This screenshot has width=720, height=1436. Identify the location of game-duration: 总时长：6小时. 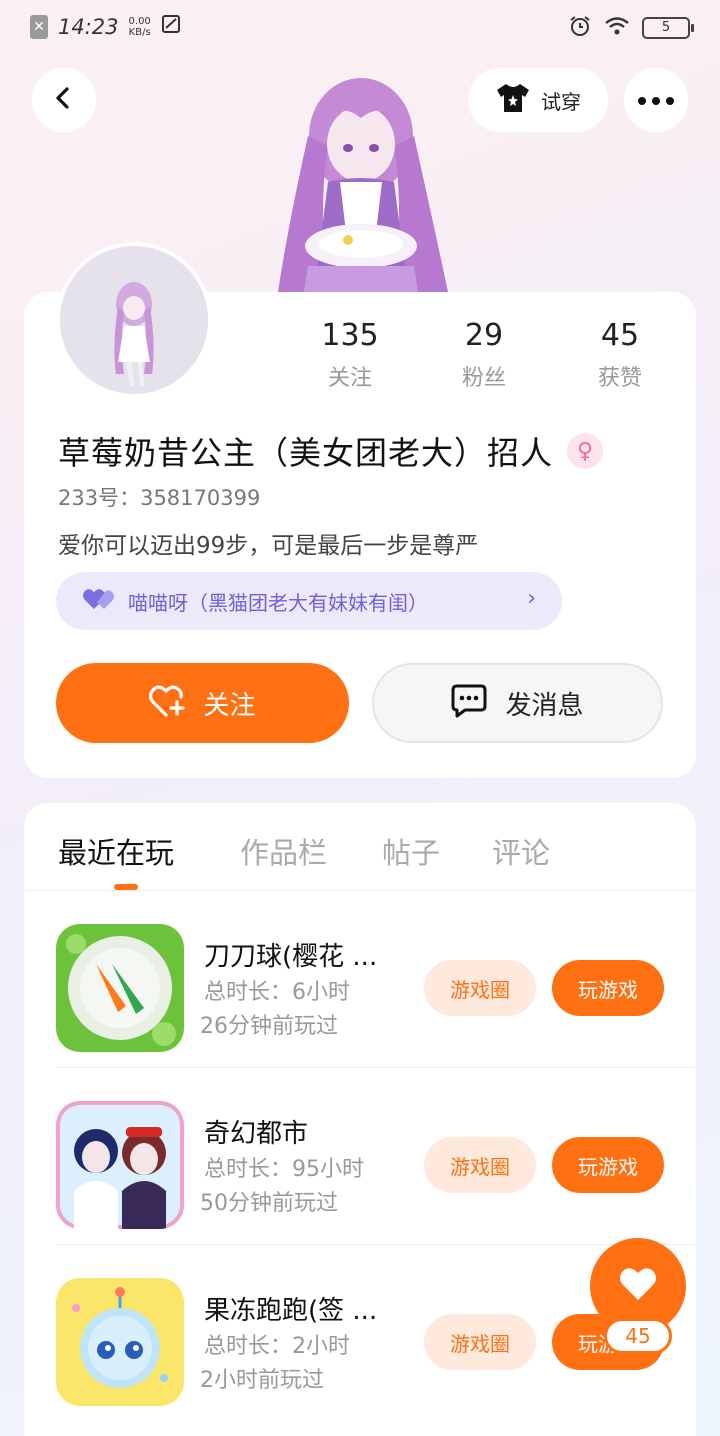
(277, 992).